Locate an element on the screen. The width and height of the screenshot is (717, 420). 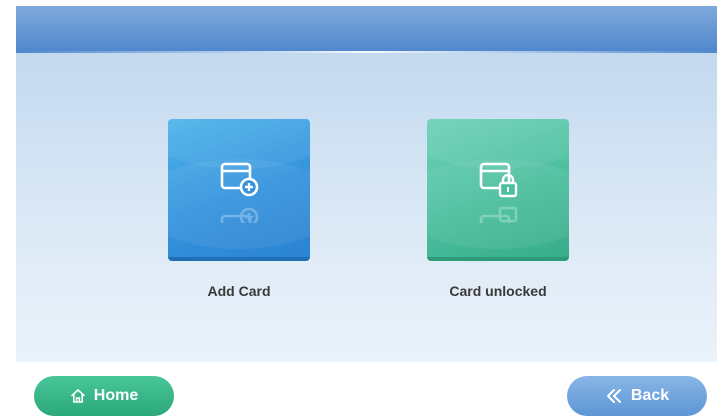
card-lock-icon is located at coordinates (498, 180).